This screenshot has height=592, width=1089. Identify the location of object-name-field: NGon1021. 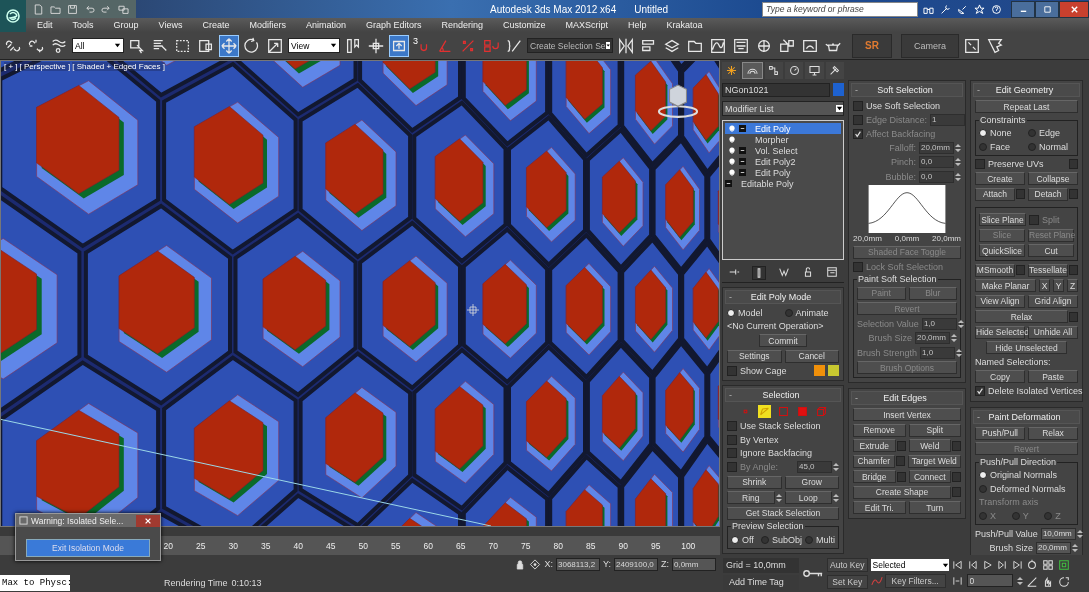
(776, 90).